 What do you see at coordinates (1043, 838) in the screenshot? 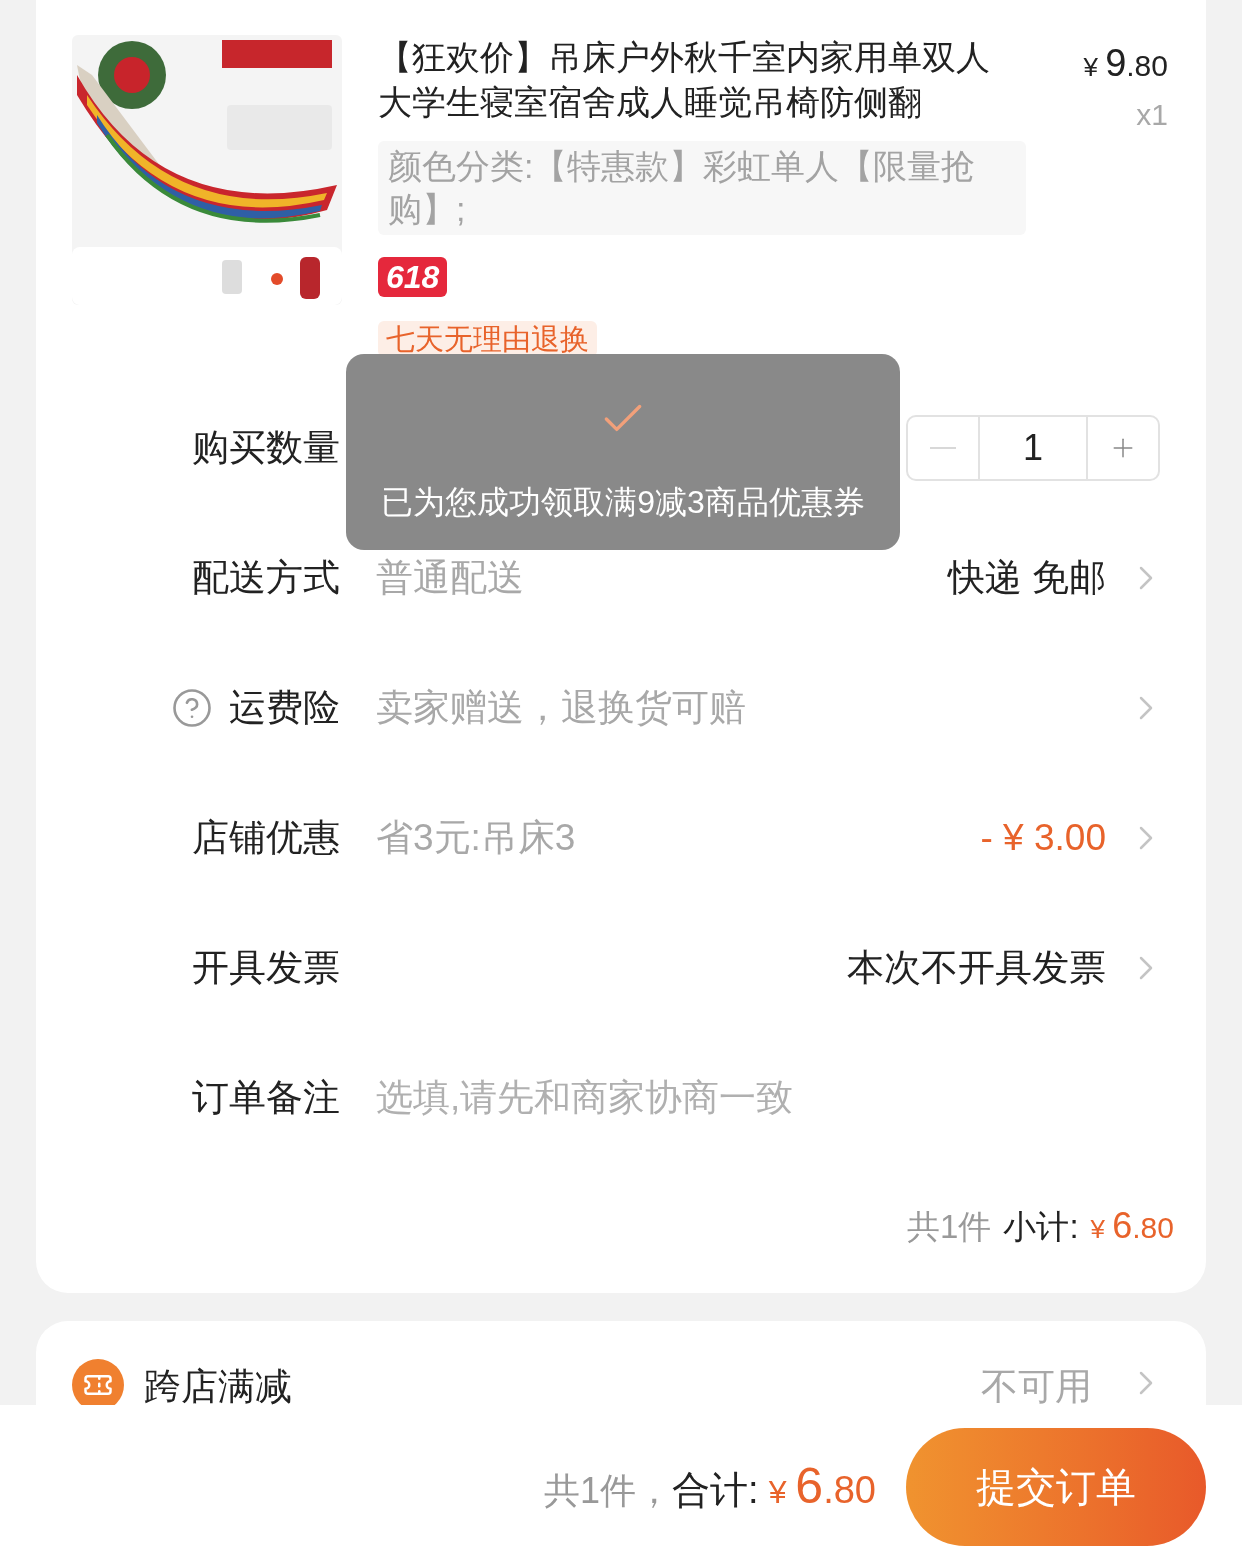
I see `row-value: - ¥ 3.00` at bounding box center [1043, 838].